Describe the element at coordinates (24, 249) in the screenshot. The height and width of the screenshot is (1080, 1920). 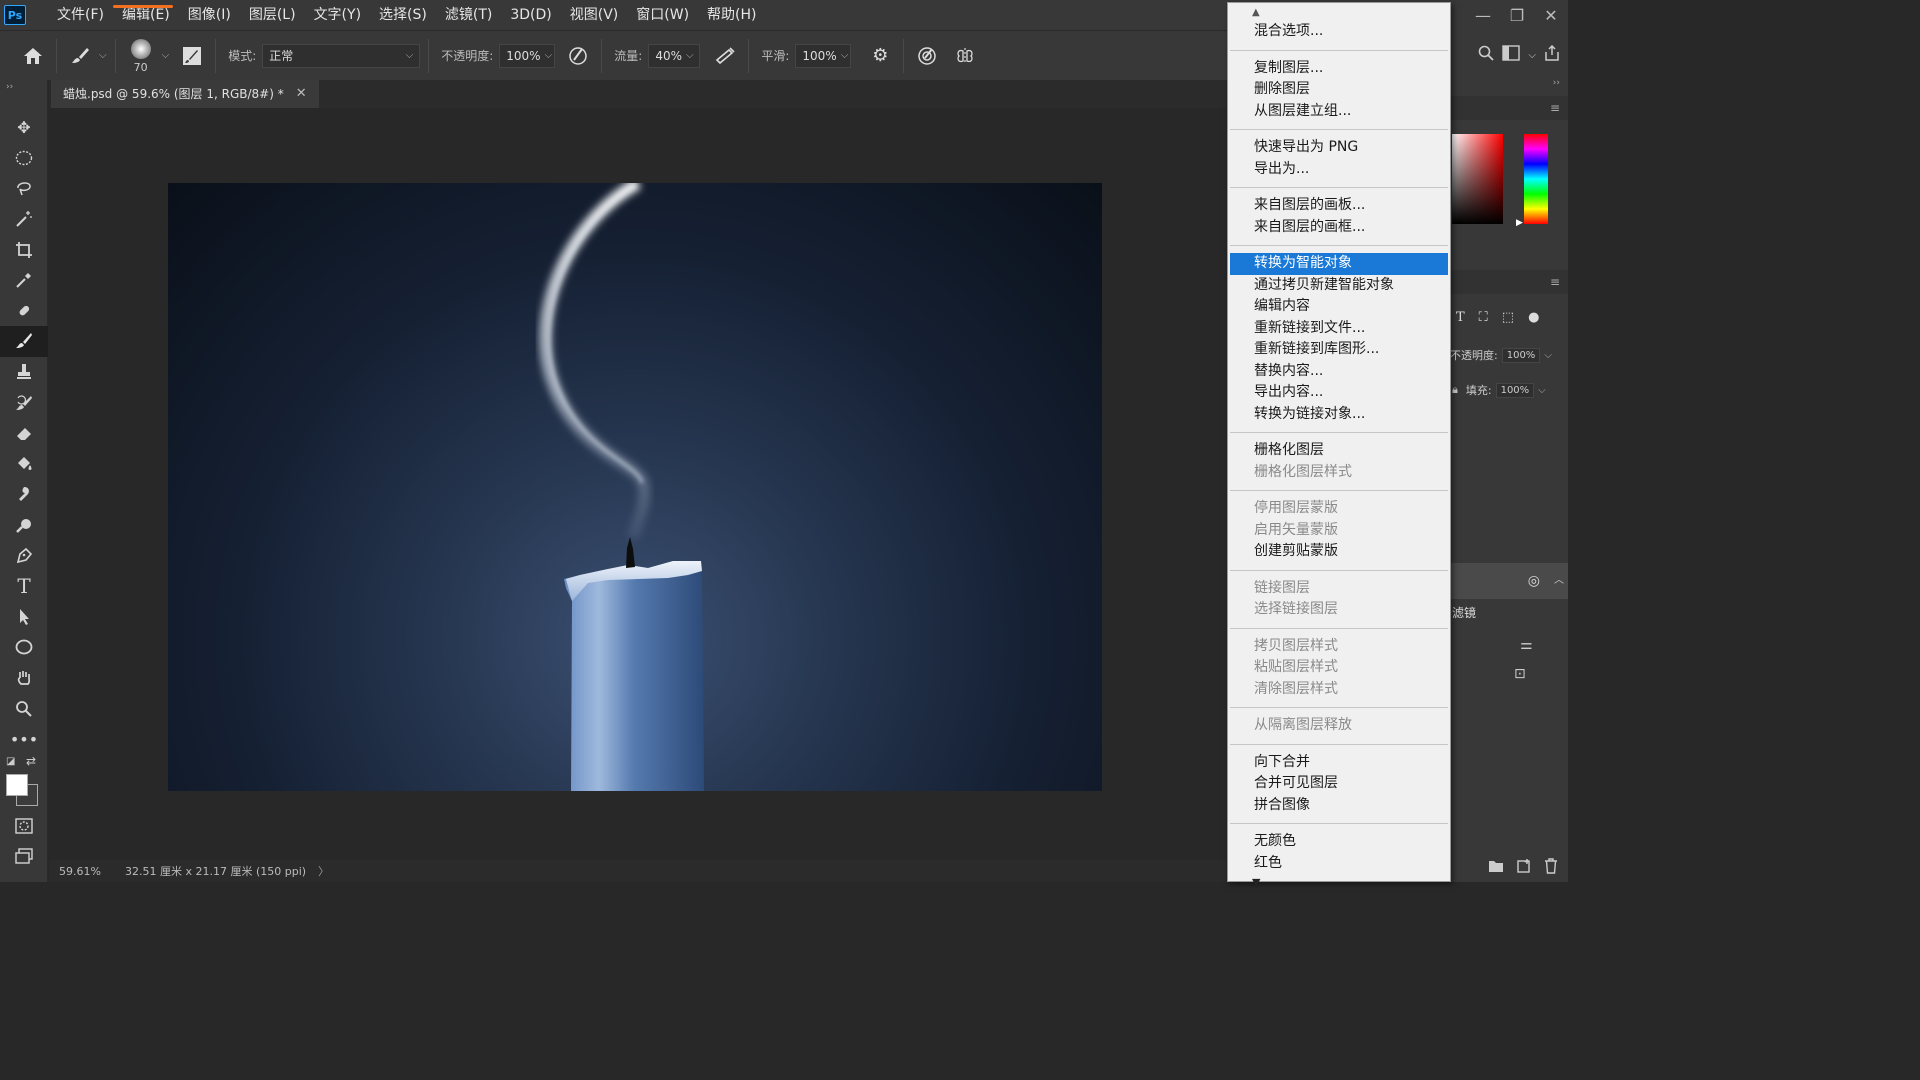
I see `crop-tool-icon` at that location.